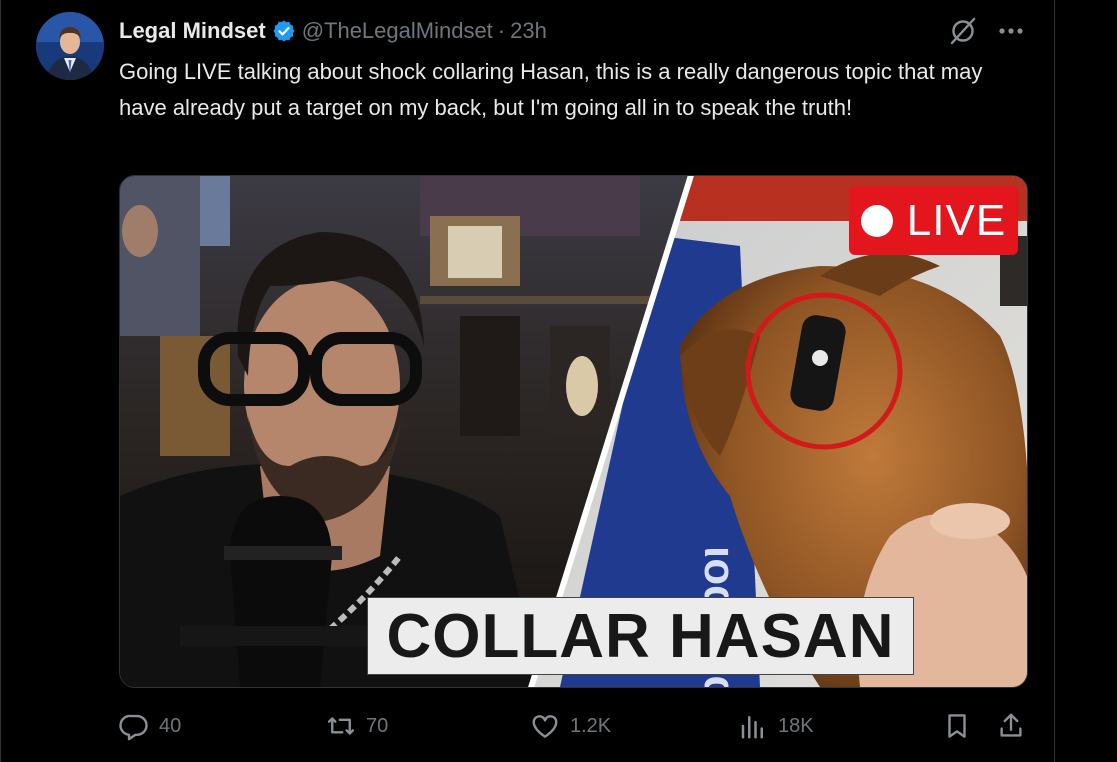 This screenshot has height=762, width=1117. What do you see at coordinates (377, 725) in the screenshot?
I see `repost-count: 70` at bounding box center [377, 725].